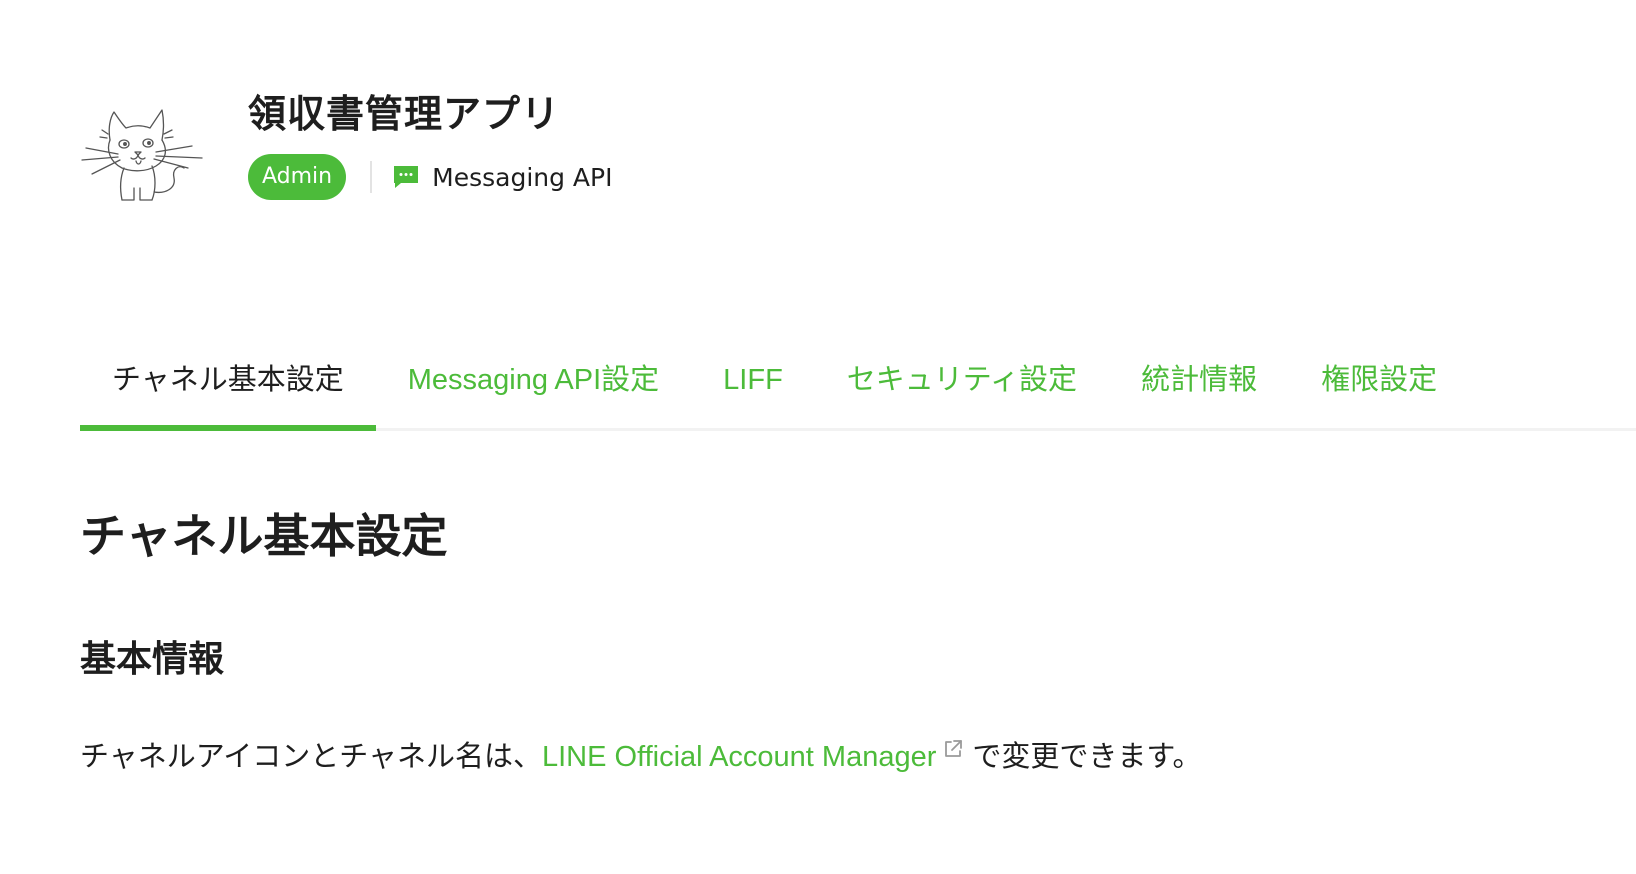 The height and width of the screenshot is (874, 1636). I want to click on tab-permission-settings: 権限設定, so click(1379, 388).